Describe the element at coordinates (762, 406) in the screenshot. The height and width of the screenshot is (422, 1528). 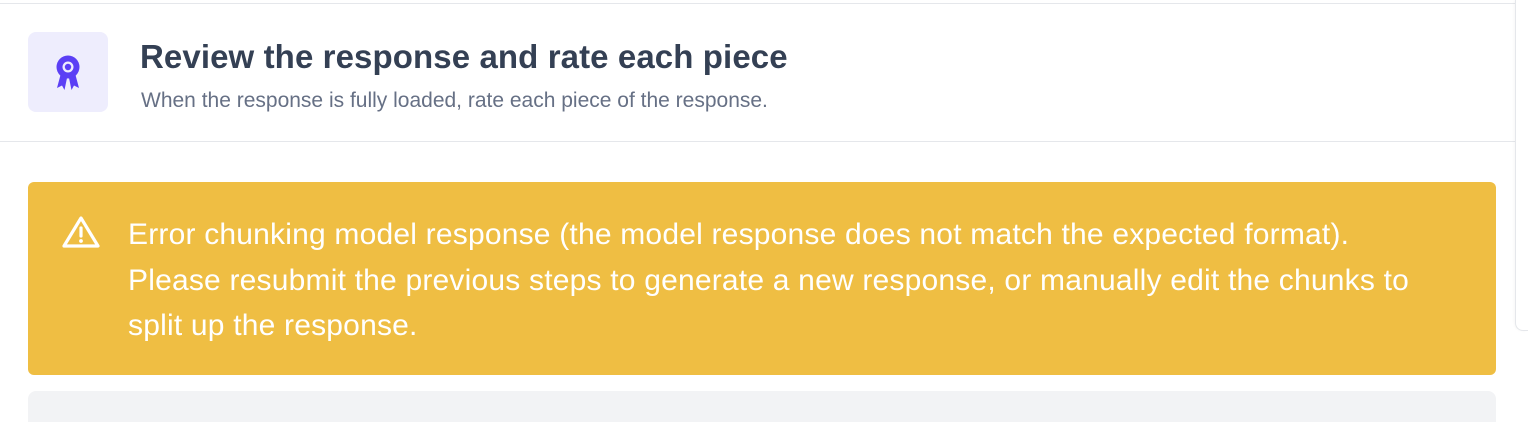
I see `response-chunks-panel` at that location.